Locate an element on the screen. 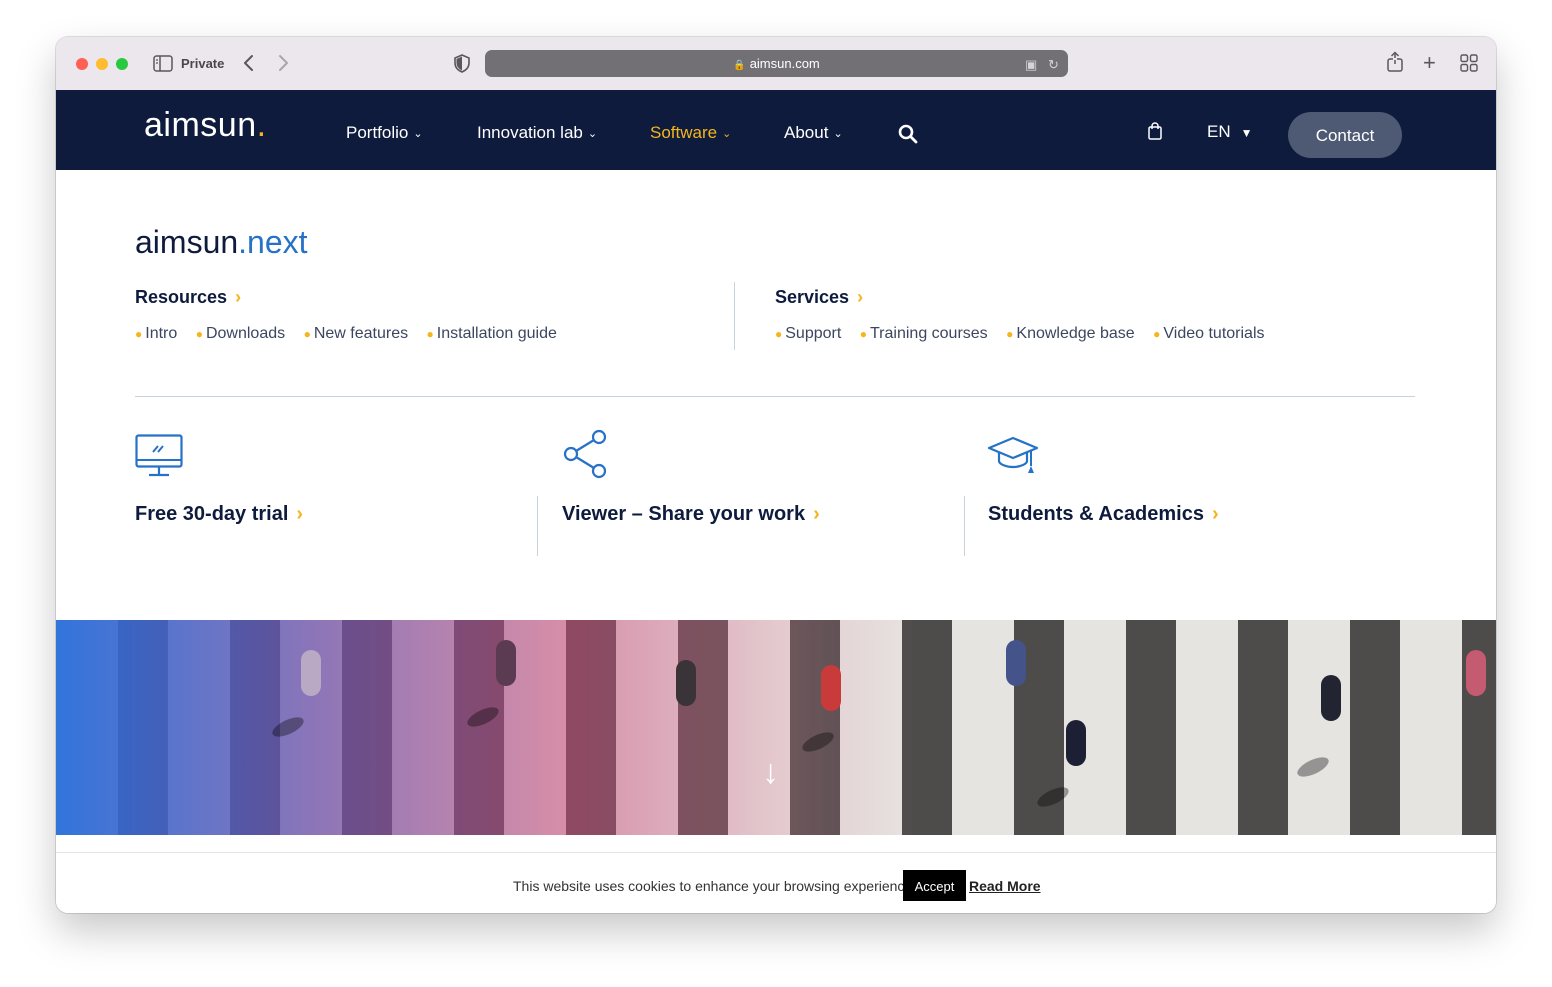 This screenshot has height=987, width=1552. language-selector: EN ▼ is located at coordinates (1230, 132).